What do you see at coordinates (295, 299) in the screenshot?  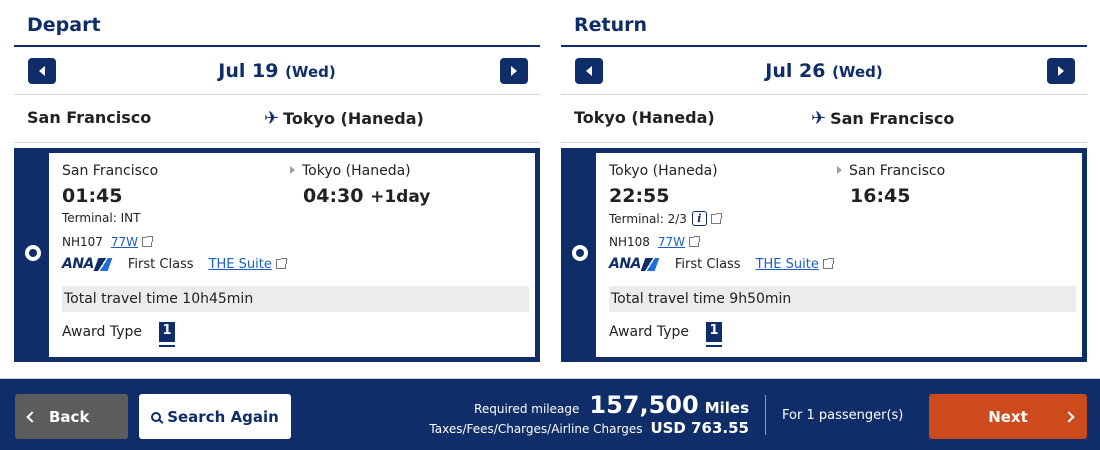 I see `total-travel-time: Total travel time 10h45min` at bounding box center [295, 299].